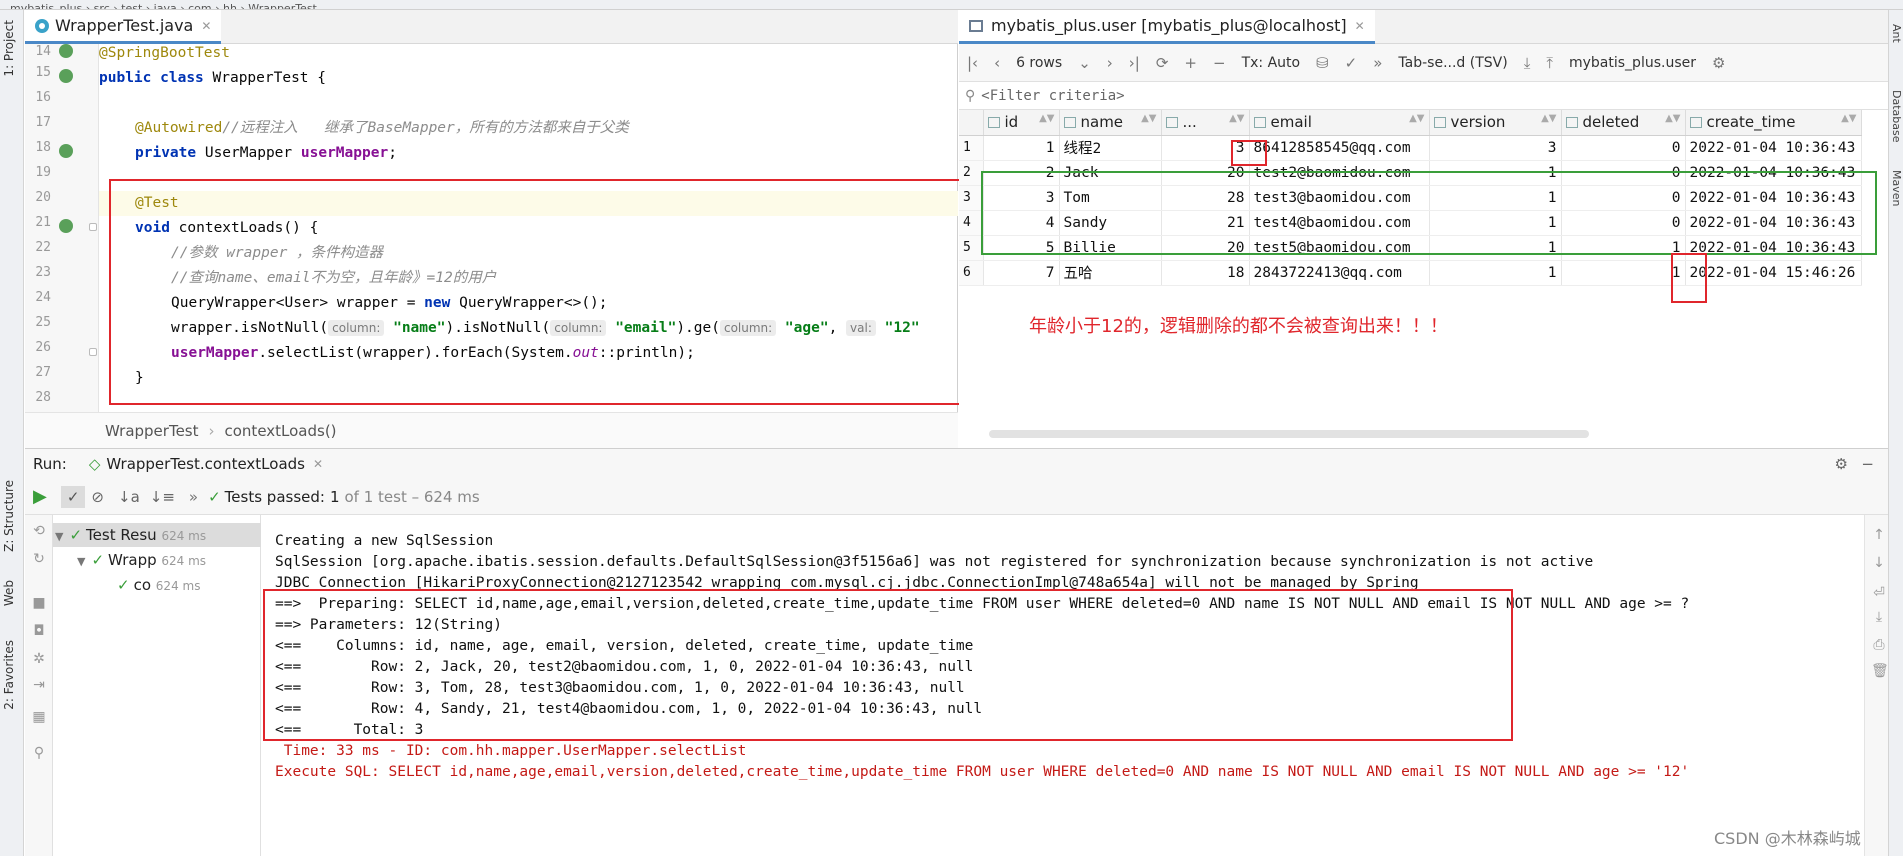  I want to click on line-number: 28, so click(43, 397).